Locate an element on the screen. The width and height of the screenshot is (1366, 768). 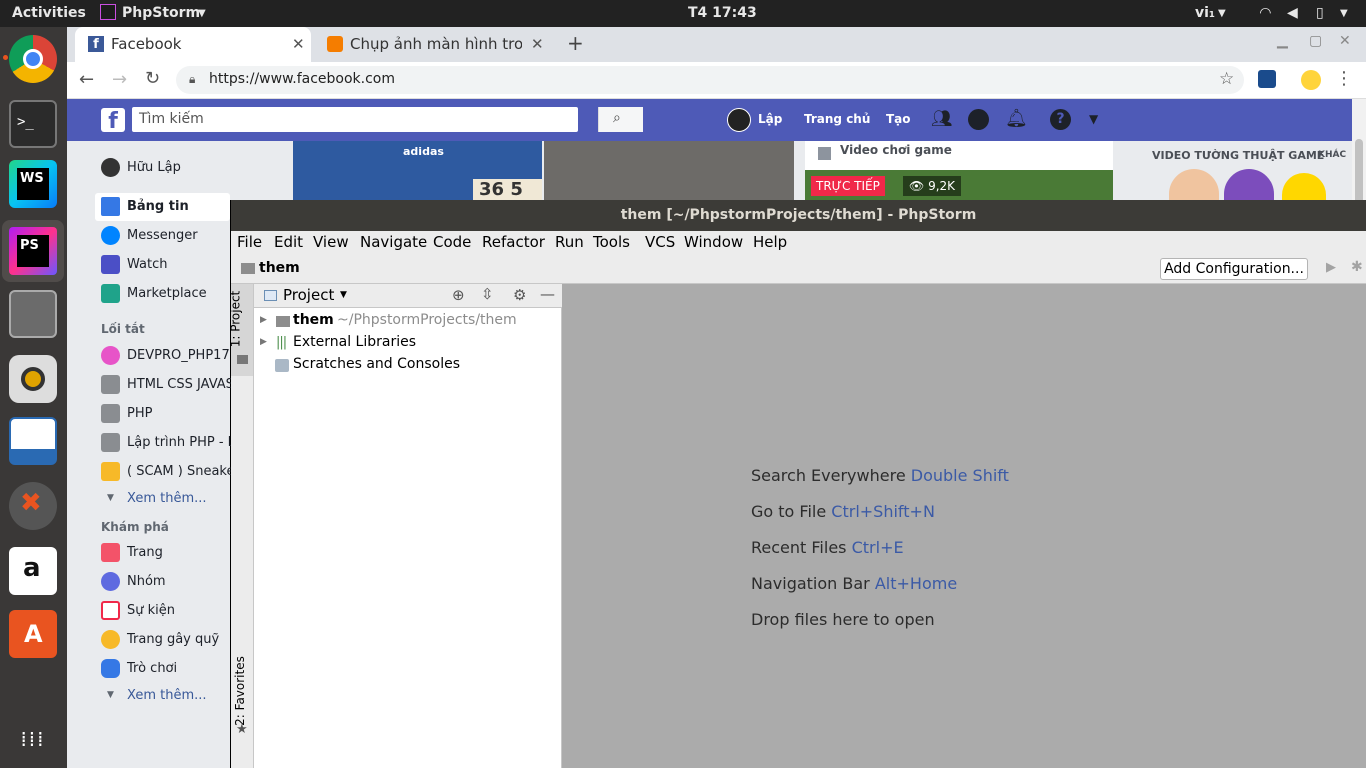
menu-edit: Edit is located at coordinates (288, 242).